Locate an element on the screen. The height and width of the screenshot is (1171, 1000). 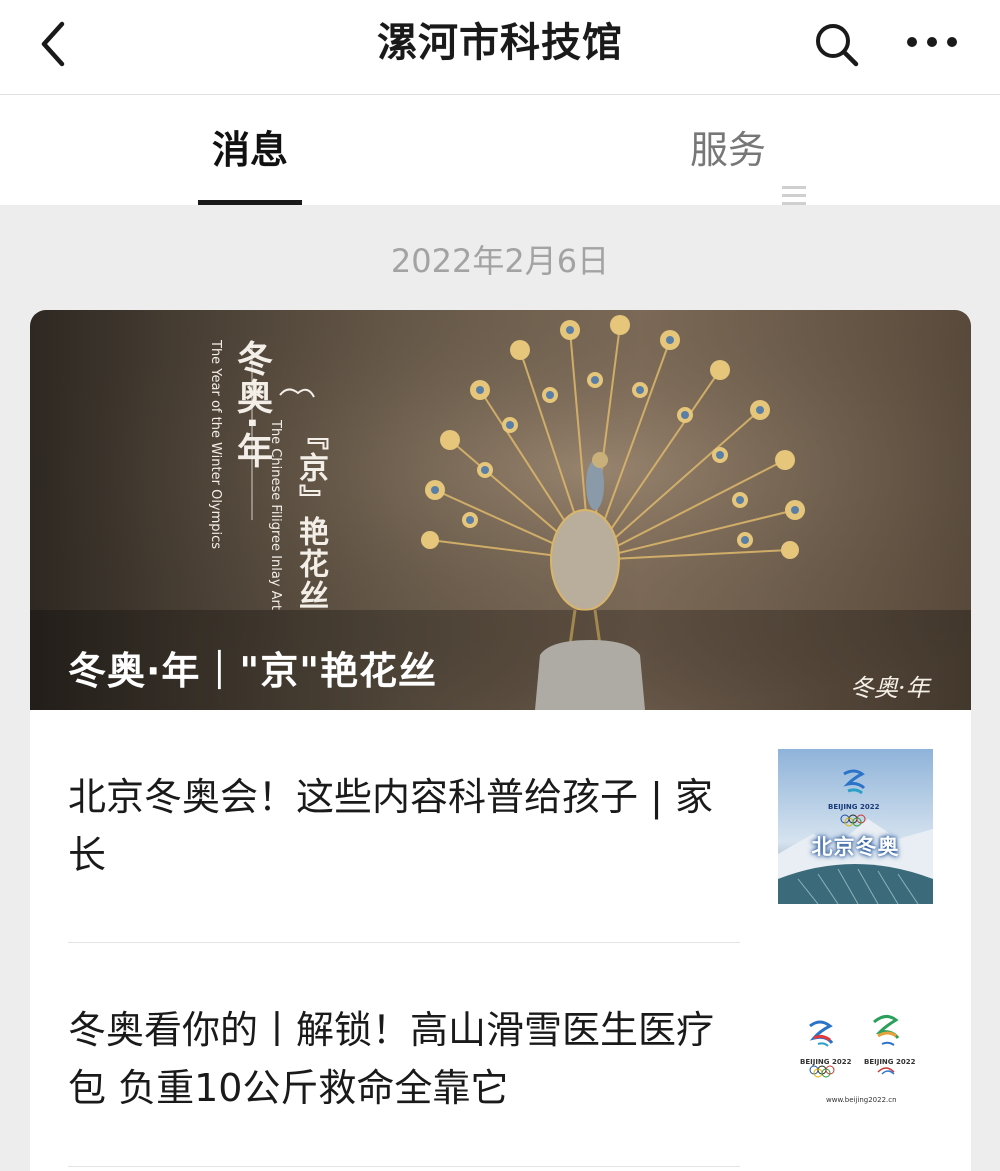
tab-services: 服务 is located at coordinates (755, 150).